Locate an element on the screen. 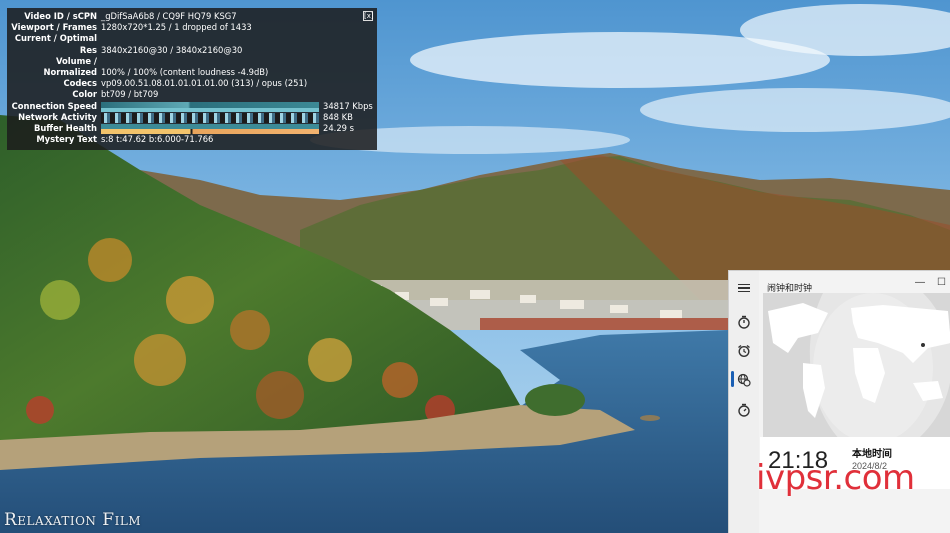 The width and height of the screenshot is (950, 533). stats-value: 3840x2160@30 / 3840x2160@30 is located at coordinates (172, 49).